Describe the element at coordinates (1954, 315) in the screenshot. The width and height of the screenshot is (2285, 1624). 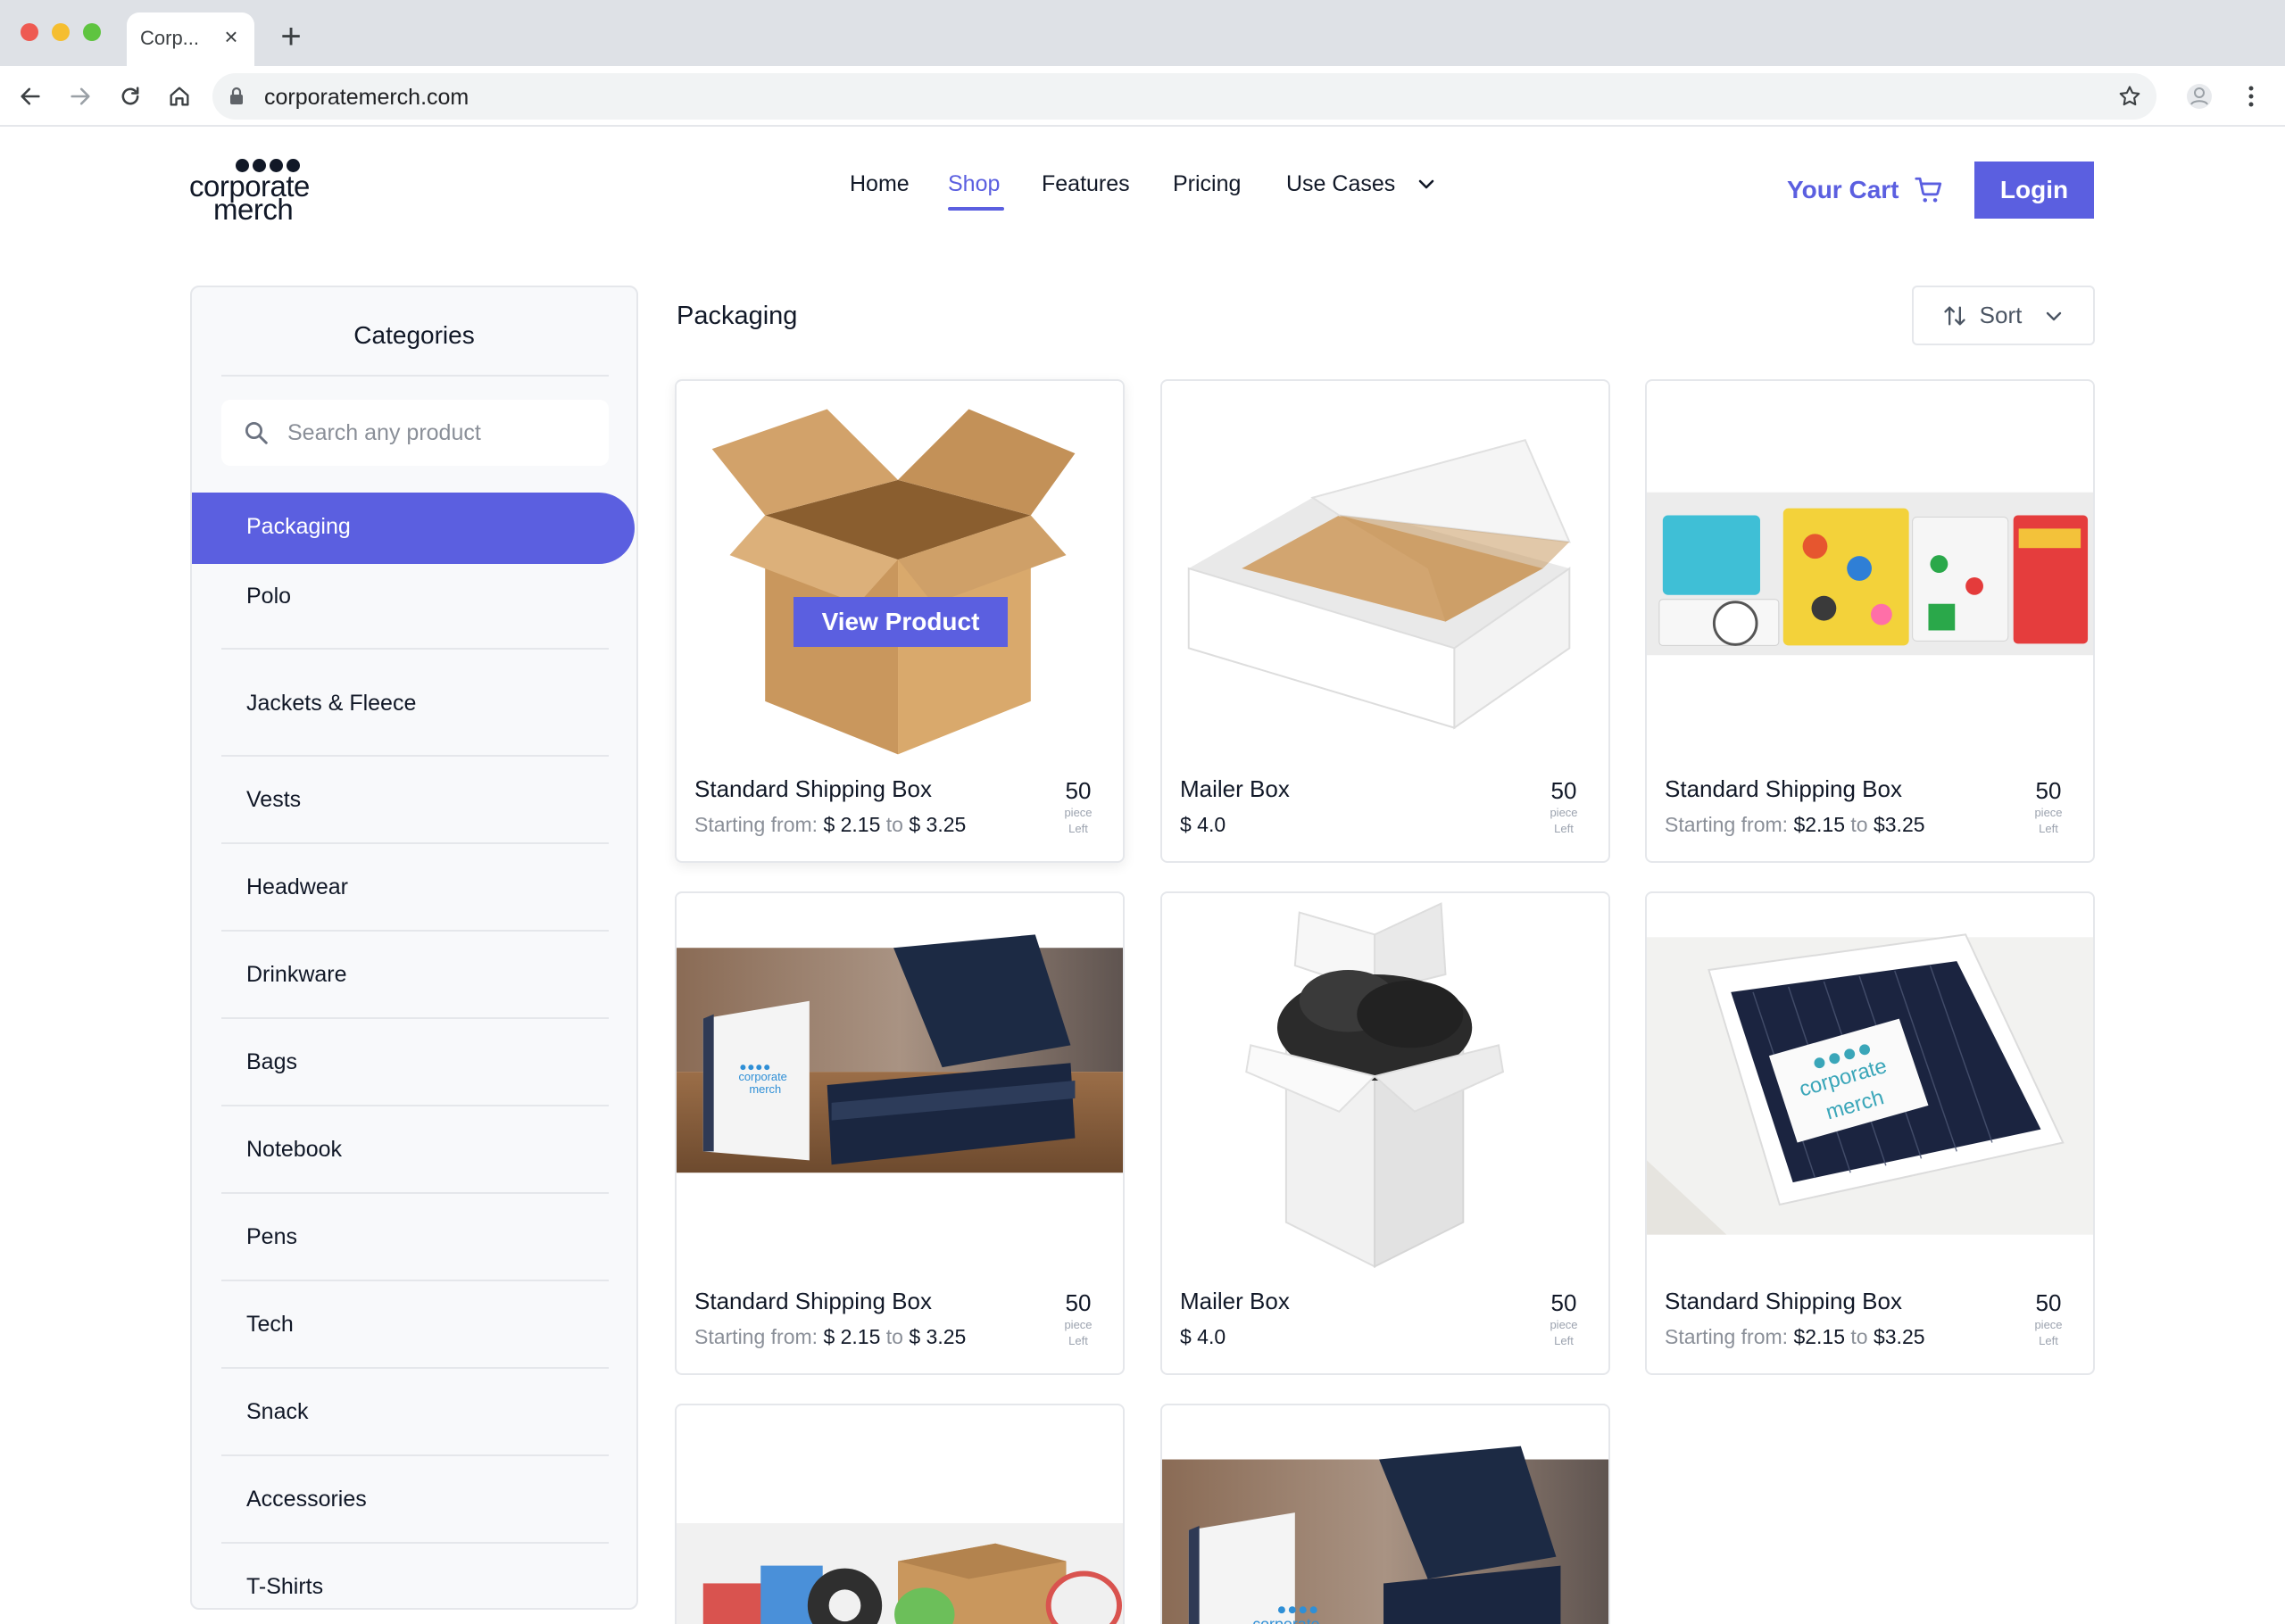
I see `sort-arrows-icon` at that location.